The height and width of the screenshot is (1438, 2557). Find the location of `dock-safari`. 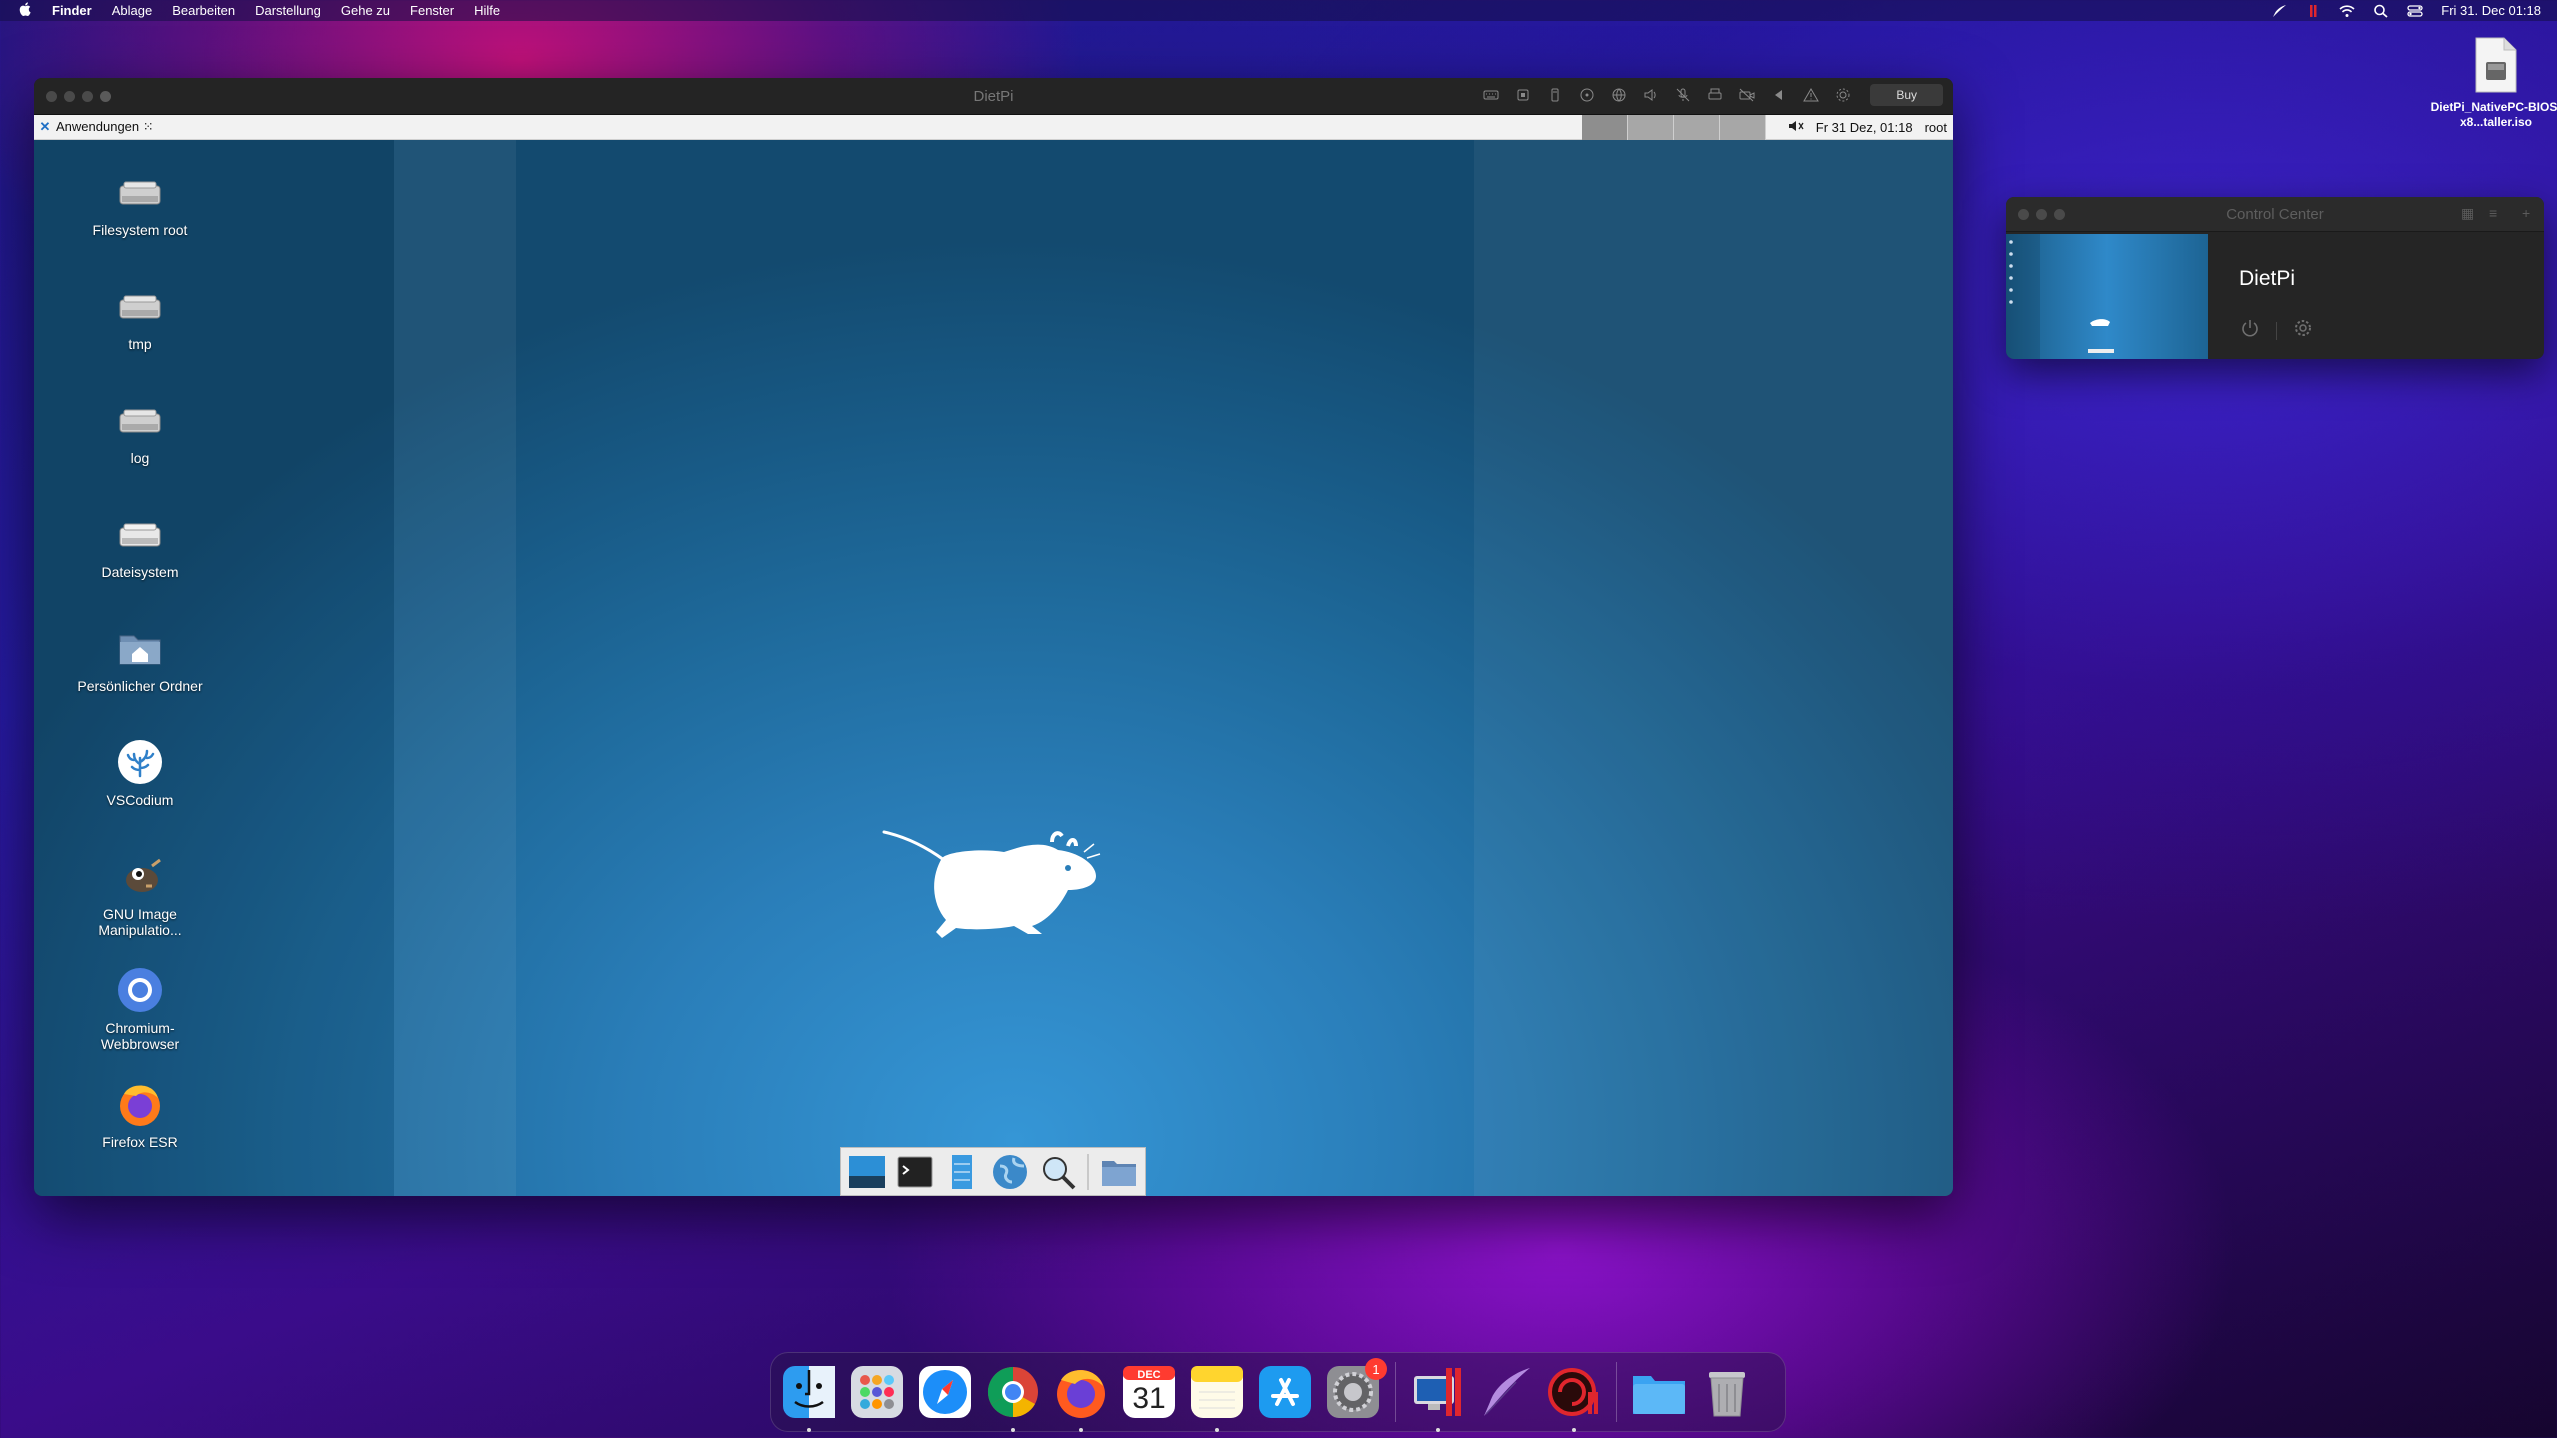

dock-safari is located at coordinates (945, 1392).